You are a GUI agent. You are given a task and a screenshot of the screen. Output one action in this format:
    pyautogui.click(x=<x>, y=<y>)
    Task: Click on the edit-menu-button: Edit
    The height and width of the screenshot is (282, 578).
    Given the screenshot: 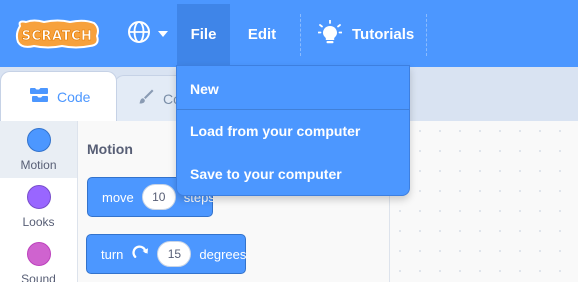 What is the action you would take?
    pyautogui.click(x=262, y=34)
    